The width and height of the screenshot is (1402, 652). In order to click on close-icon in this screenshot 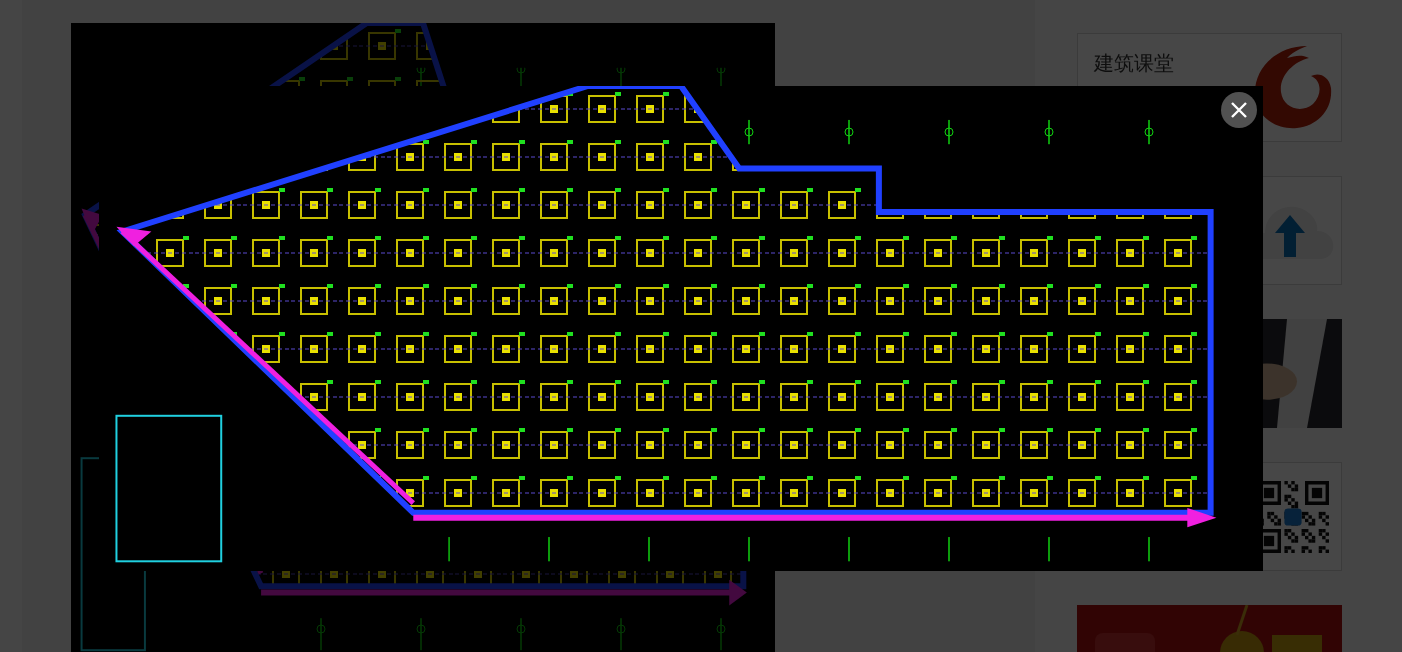, I will do `click(1239, 110)`.